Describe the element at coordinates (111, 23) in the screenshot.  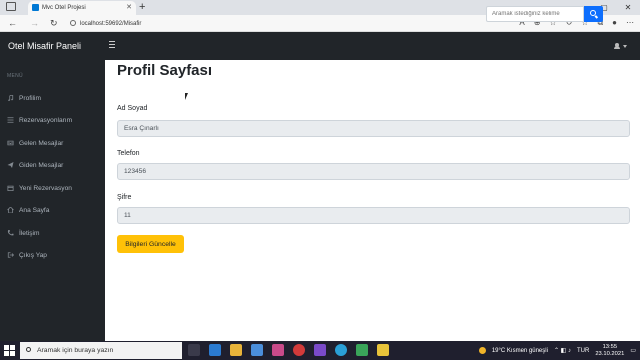
I see `url-text: localhost:59692/Misafir` at that location.